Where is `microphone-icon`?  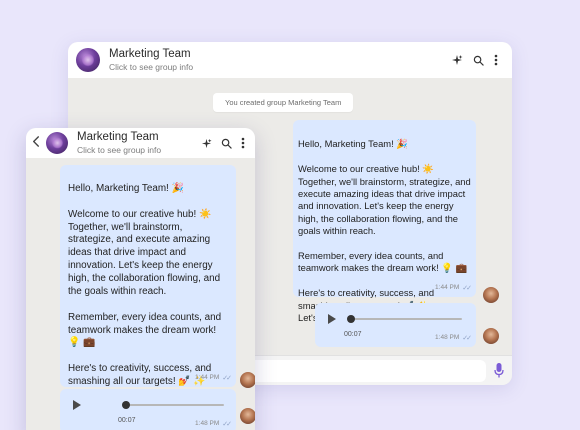 microphone-icon is located at coordinates (499, 373).